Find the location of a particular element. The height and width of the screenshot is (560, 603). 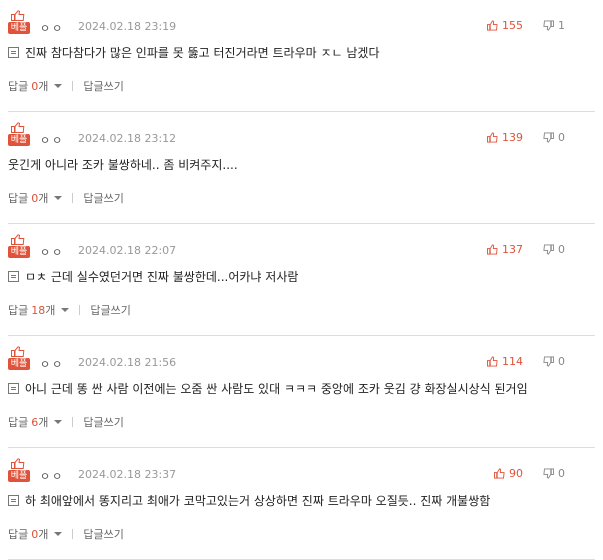

upvote-count: 114 is located at coordinates (512, 361).